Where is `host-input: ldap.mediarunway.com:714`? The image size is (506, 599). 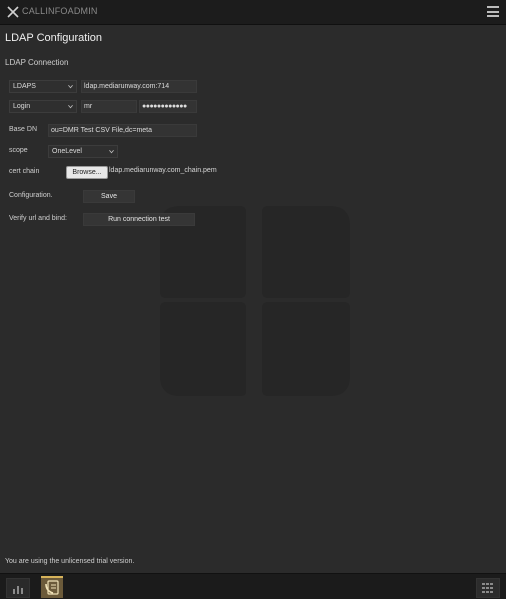 host-input: ldap.mediarunway.com:714 is located at coordinates (139, 86).